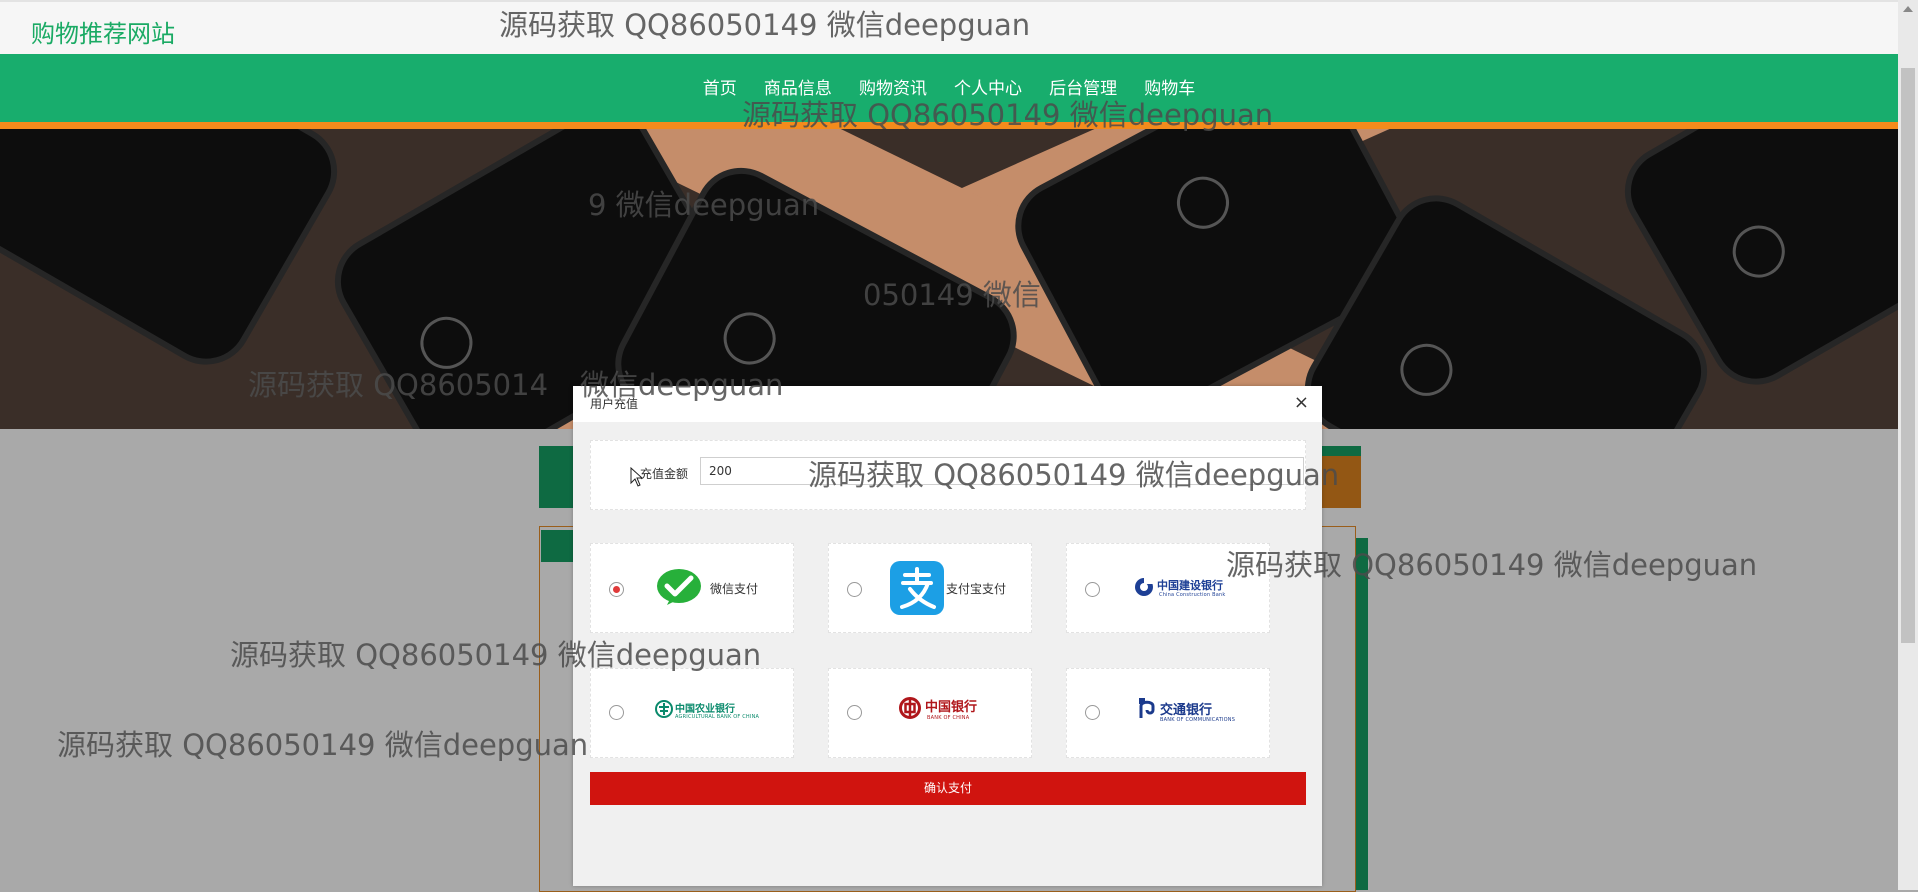 This screenshot has width=1918, height=892. What do you see at coordinates (1092, 712) in the screenshot?
I see `bocom-radio` at bounding box center [1092, 712].